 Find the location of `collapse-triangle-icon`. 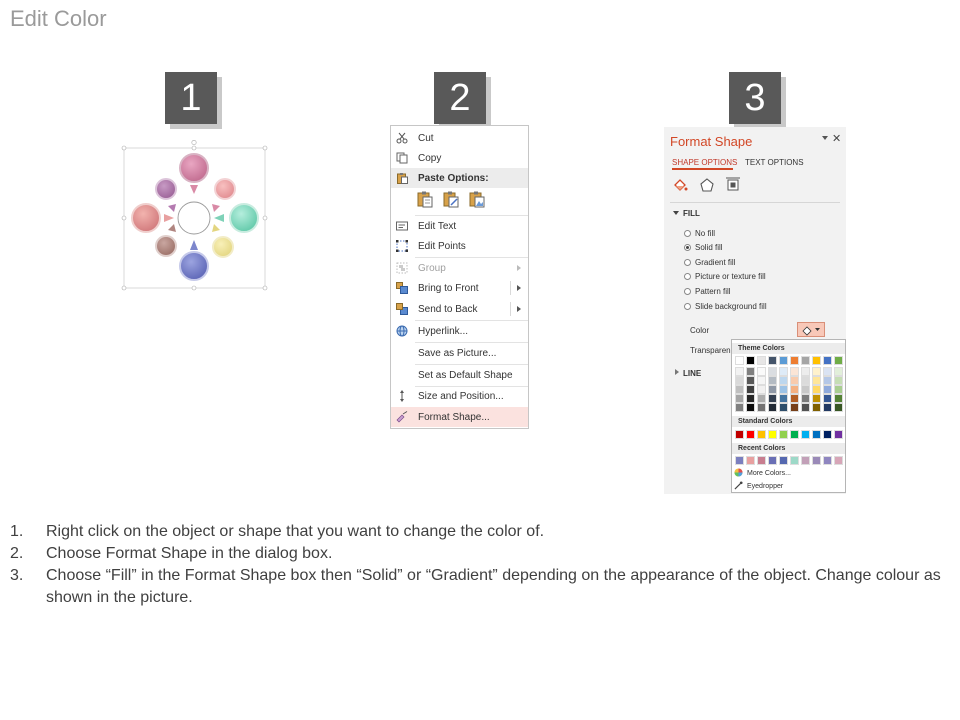

collapse-triangle-icon is located at coordinates (677, 372).